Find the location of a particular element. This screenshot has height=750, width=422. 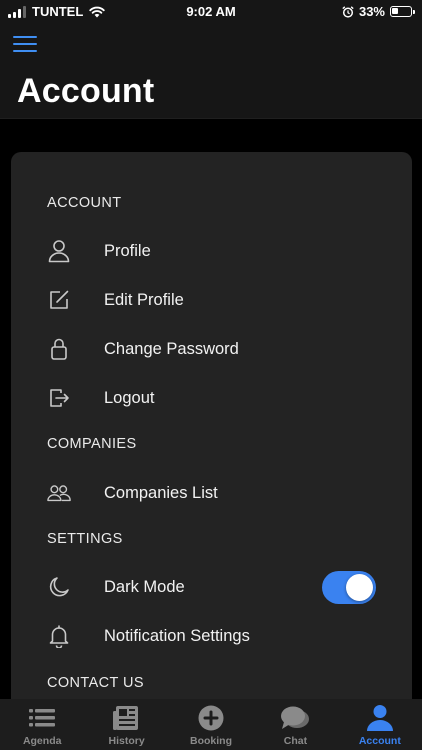

menu-item-logout: Logout is located at coordinates (211, 398).